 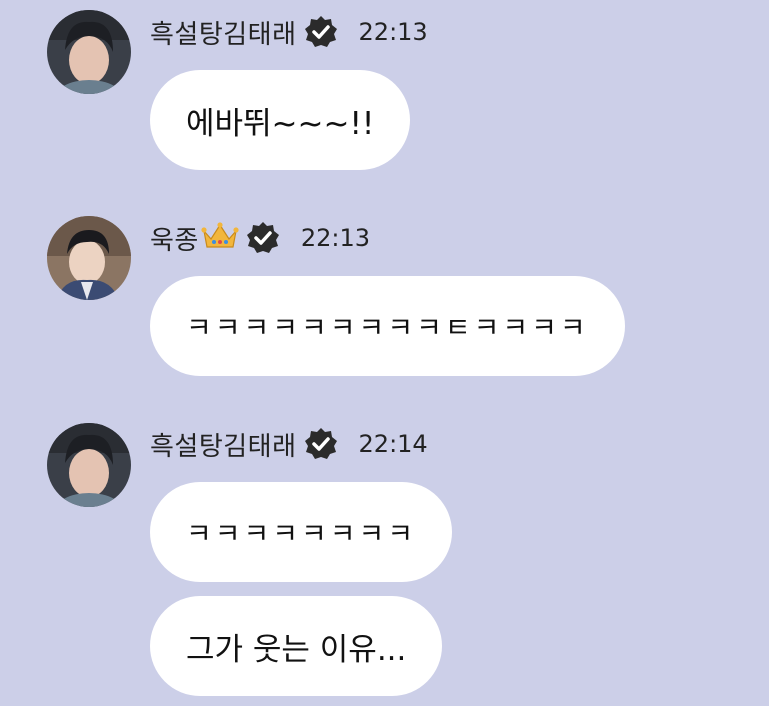 I want to click on message-bubble: 에바뛰~~~!!, so click(x=280, y=120).